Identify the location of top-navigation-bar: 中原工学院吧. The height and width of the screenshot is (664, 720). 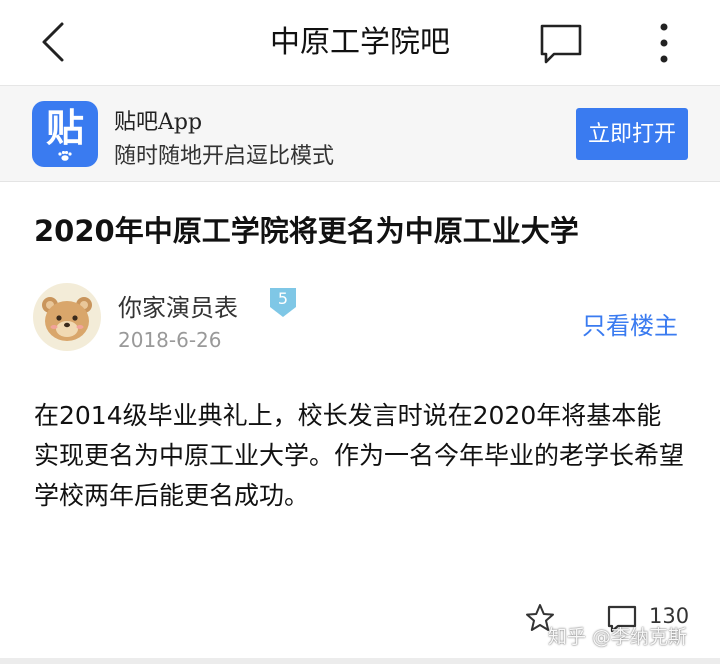
(360, 43).